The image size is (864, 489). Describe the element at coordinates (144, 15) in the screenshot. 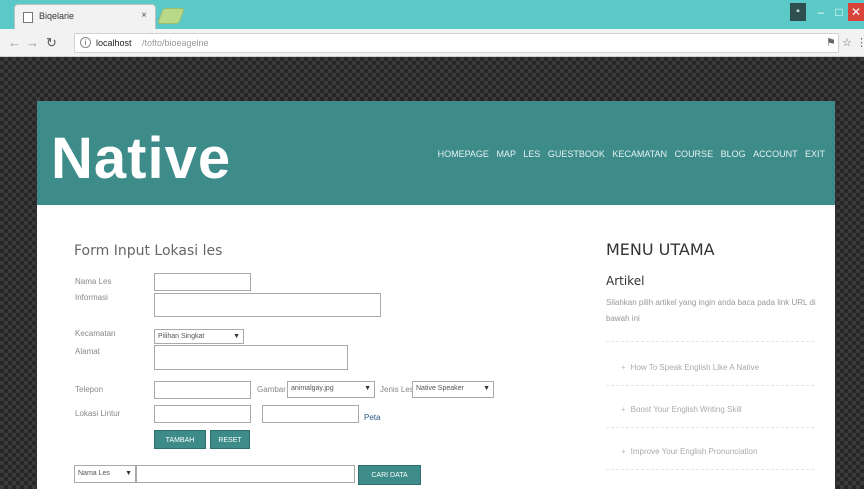

I see `tab-close-icon: ×` at that location.